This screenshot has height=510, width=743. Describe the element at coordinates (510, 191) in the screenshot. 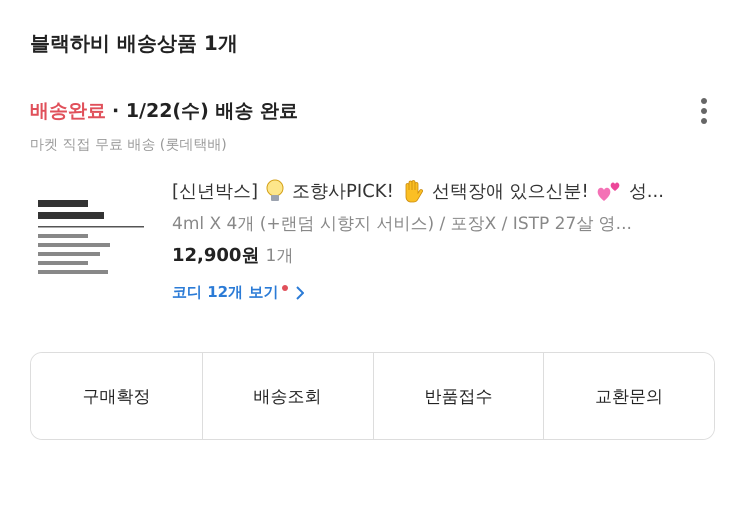

I see `product-title-text: 선택장애 있으신분!` at that location.